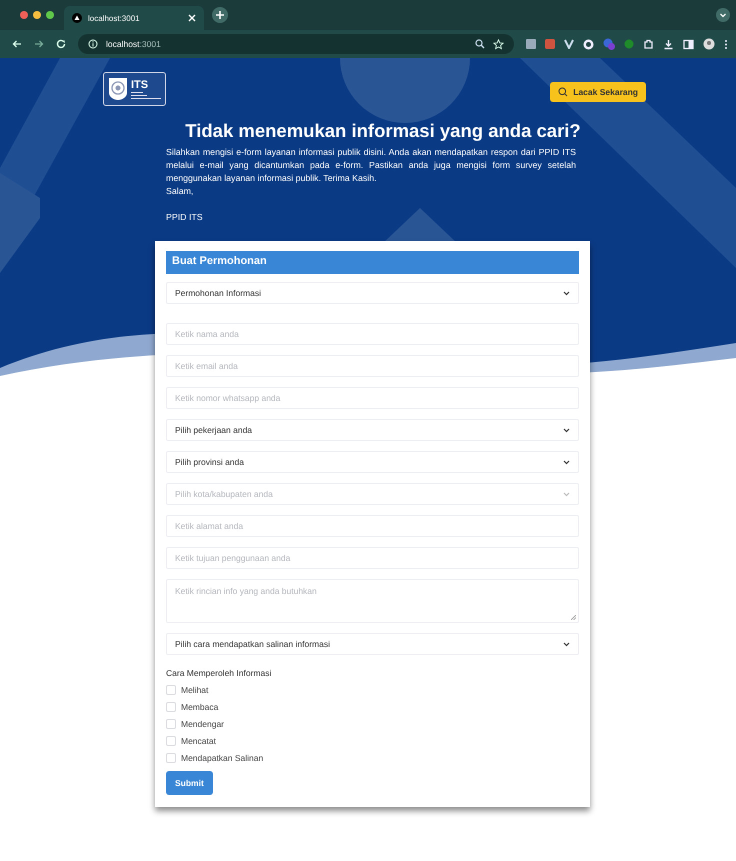 This screenshot has height=861, width=736. What do you see at coordinates (192, 18) in the screenshot?
I see `close-icon` at bounding box center [192, 18].